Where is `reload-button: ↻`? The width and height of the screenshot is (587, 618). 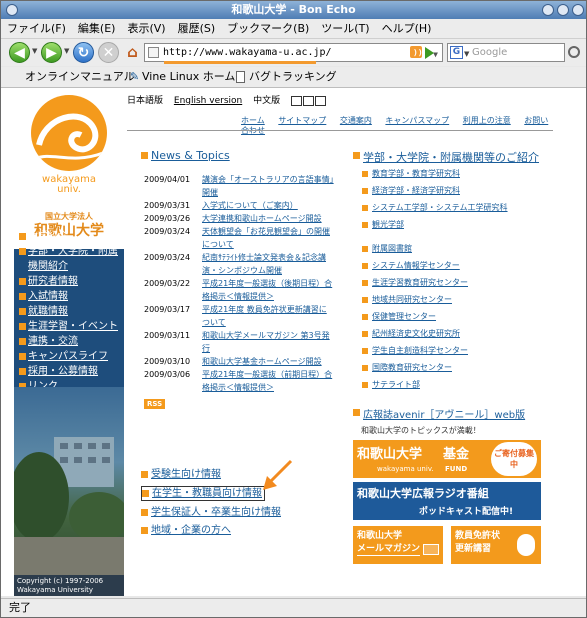 reload-button: ↻ is located at coordinates (83, 52).